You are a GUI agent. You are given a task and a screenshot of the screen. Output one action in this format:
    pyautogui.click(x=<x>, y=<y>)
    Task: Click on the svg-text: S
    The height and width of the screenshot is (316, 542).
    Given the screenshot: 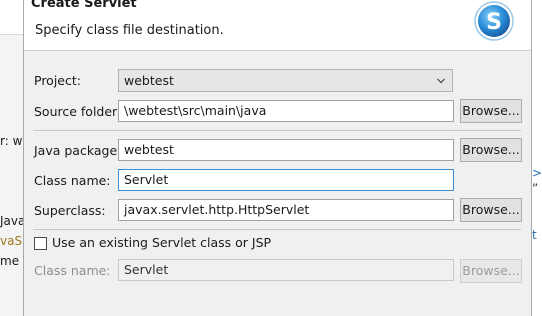 What is the action you would take?
    pyautogui.click(x=494, y=22)
    